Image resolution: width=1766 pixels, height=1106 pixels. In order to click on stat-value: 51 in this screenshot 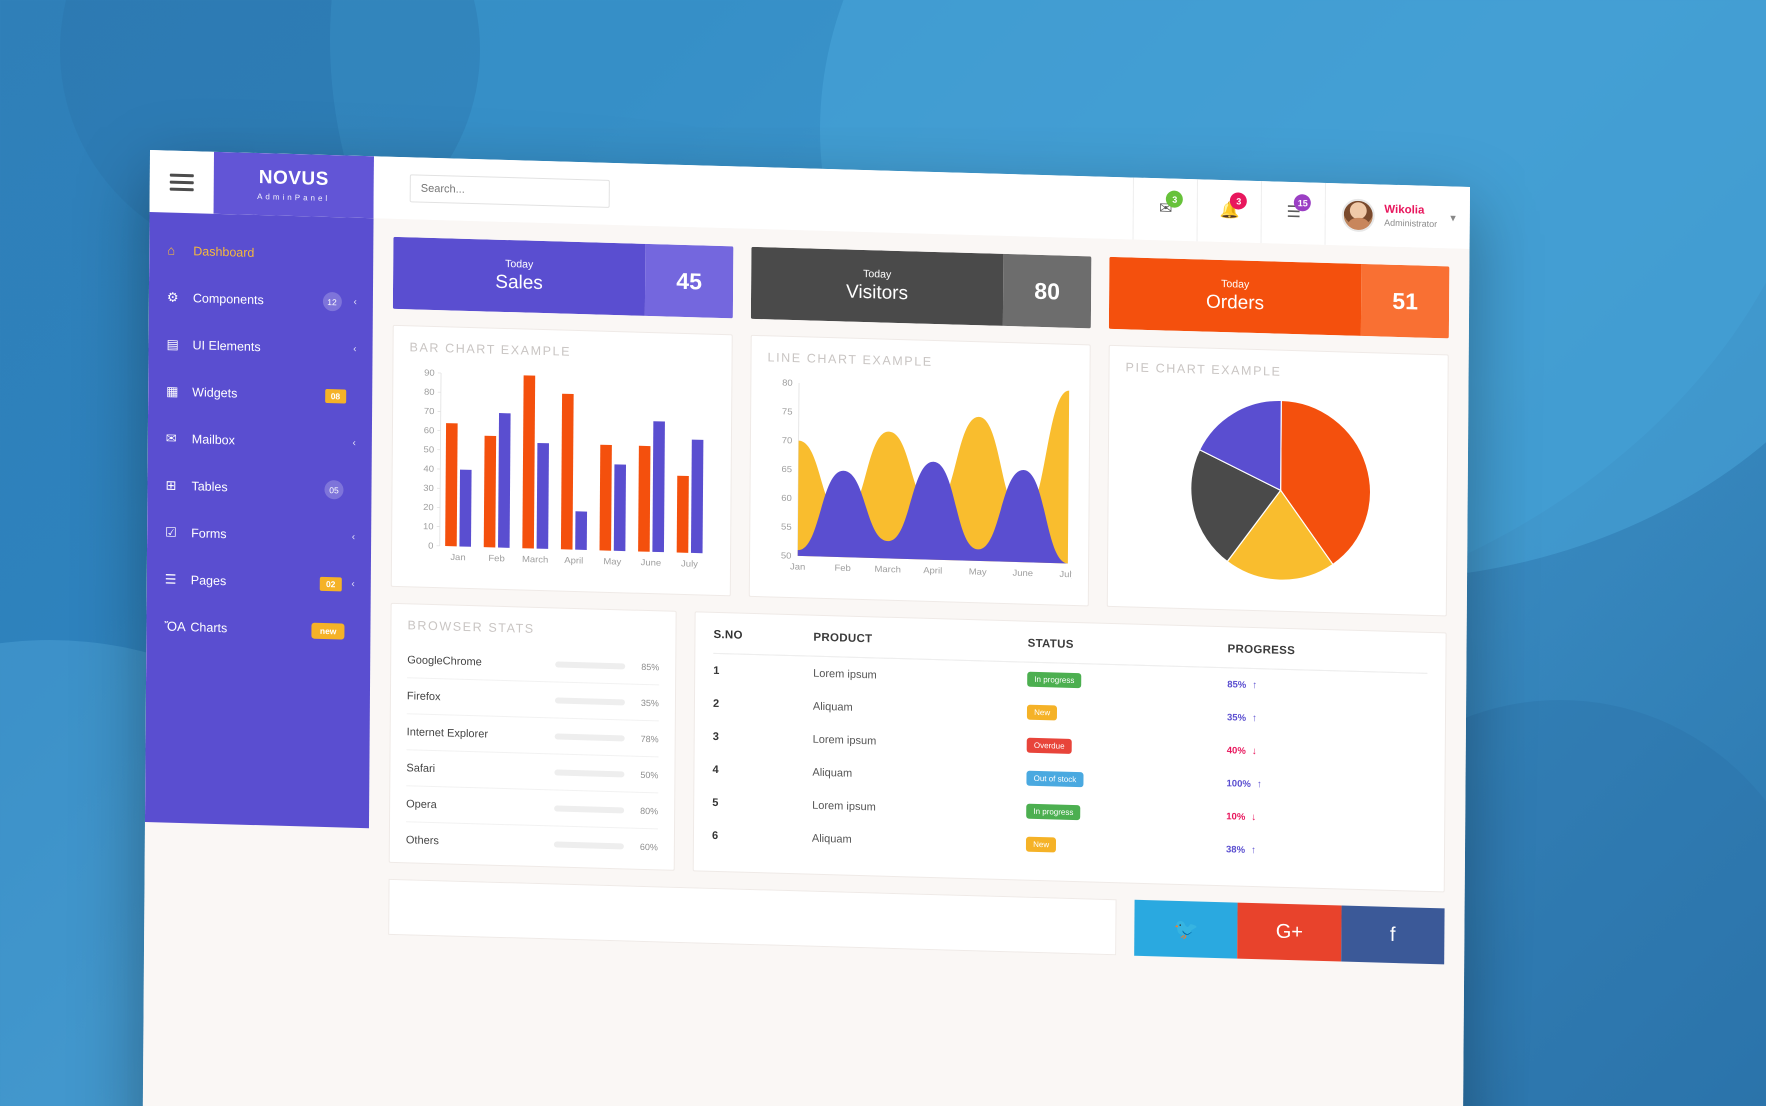, I will do `click(1405, 301)`.